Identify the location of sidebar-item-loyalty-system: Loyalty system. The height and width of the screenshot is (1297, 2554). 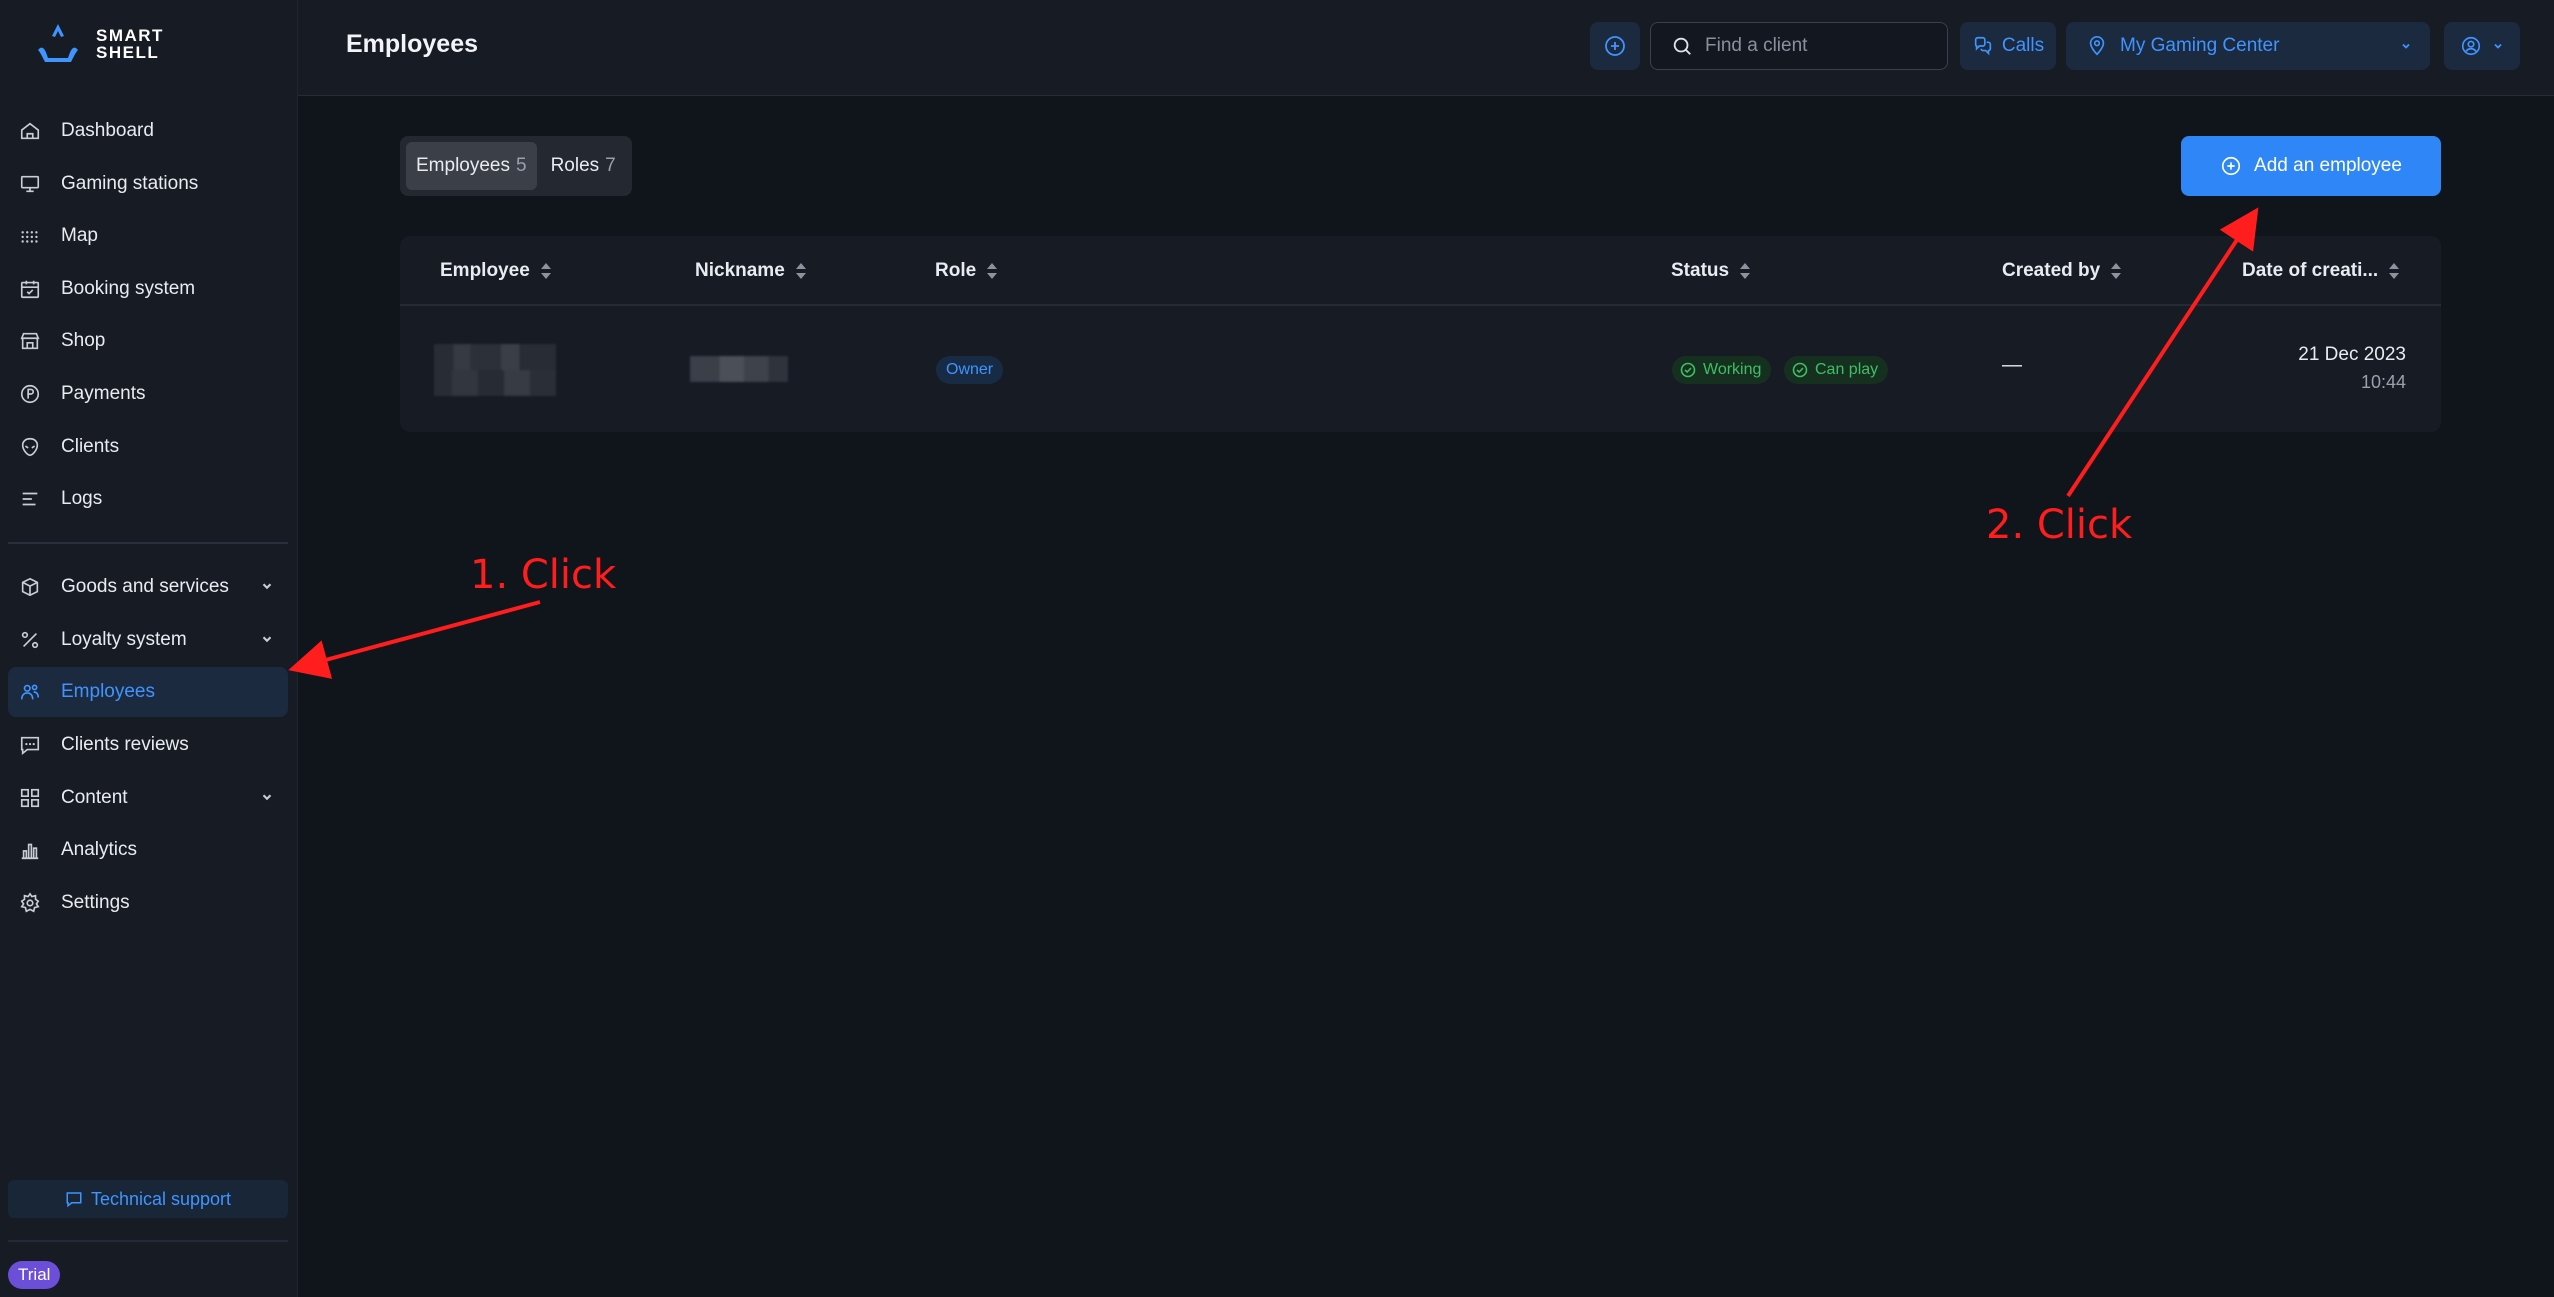
(148, 640).